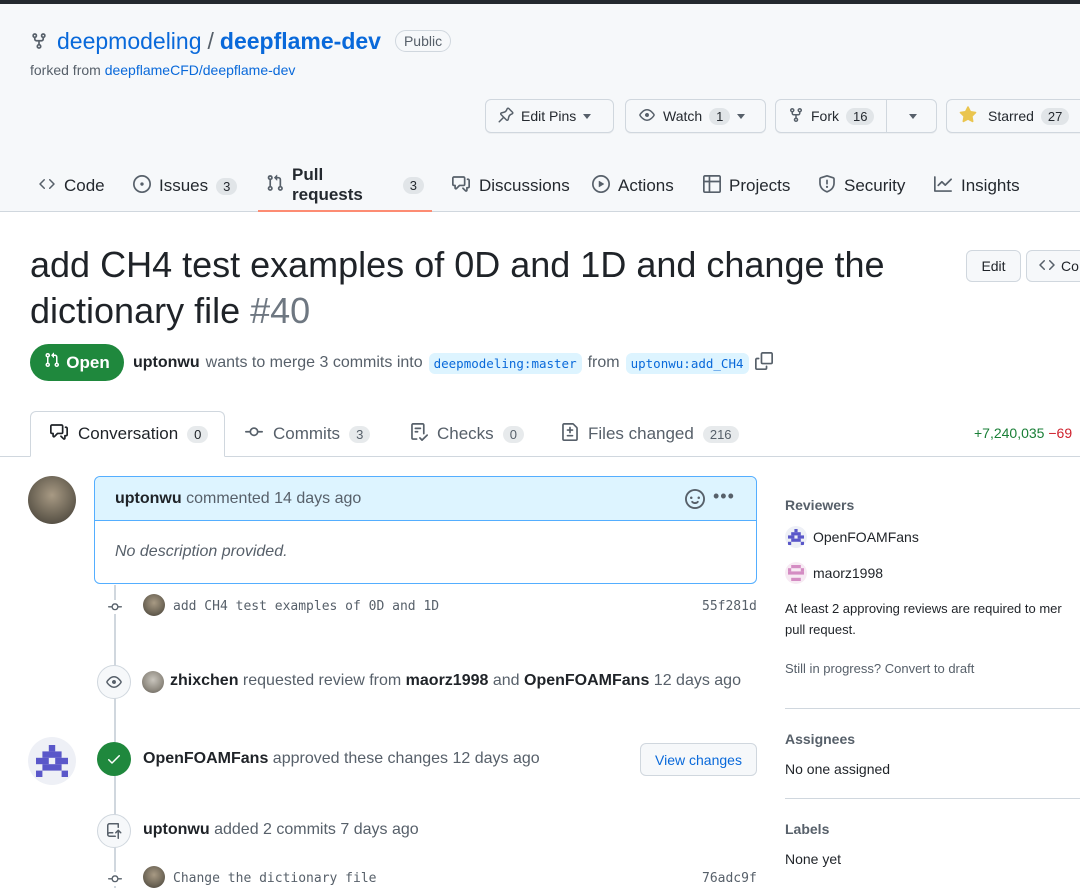 The height and width of the screenshot is (888, 1080). I want to click on edit-pins-label: Edit Pins, so click(549, 116).